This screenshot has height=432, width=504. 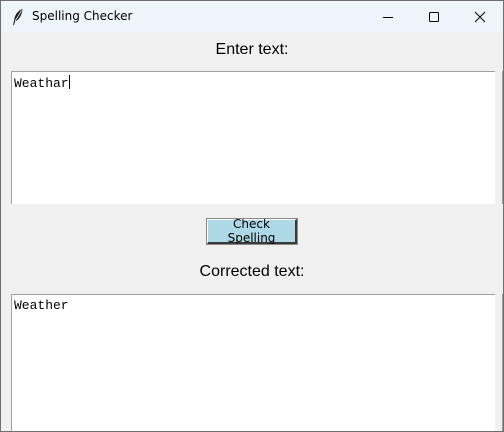 I want to click on minimize-button, so click(x=388, y=16).